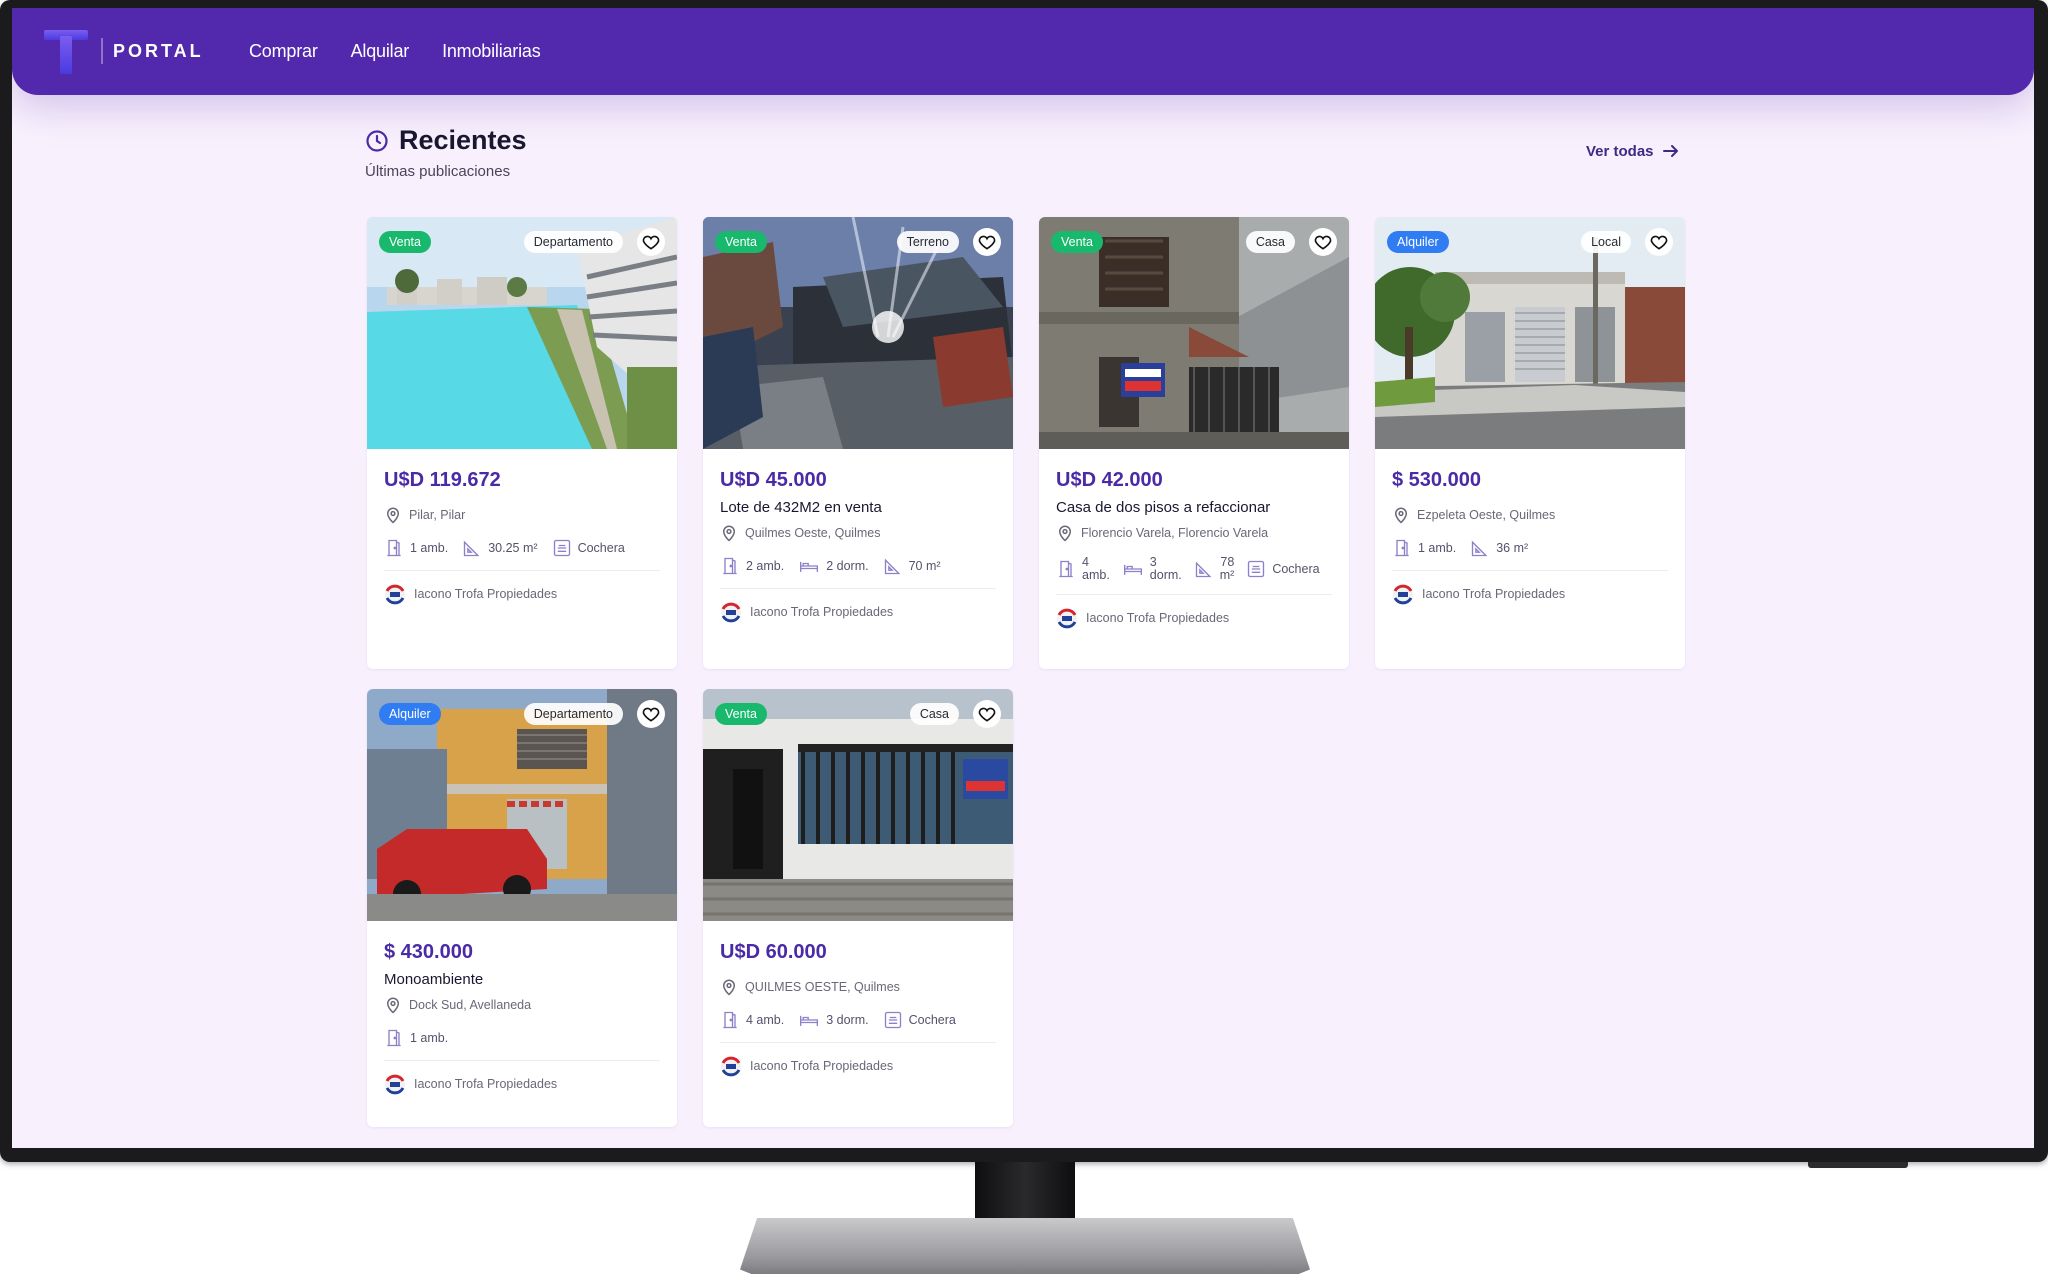 The height and width of the screenshot is (1275, 2048). I want to click on listing-title: Casa de dos pisos a refaccionar, so click(1163, 507).